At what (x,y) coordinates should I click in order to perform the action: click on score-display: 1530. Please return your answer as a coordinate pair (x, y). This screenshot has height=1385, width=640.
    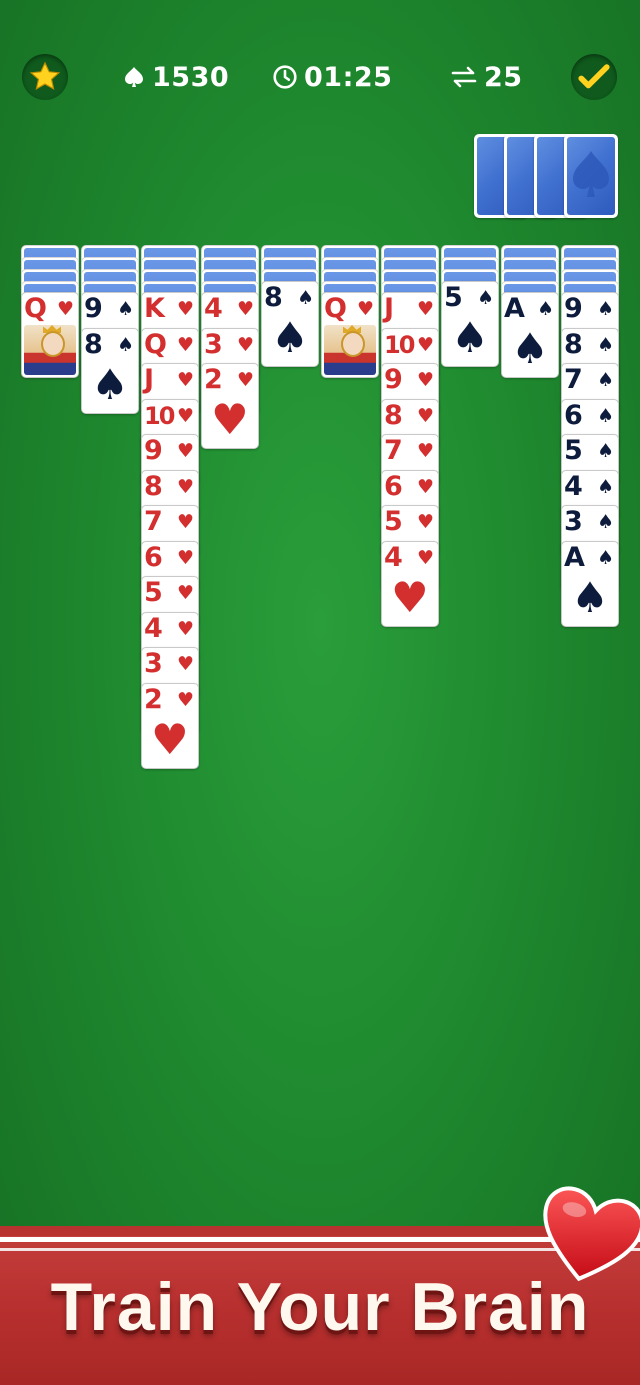
    Looking at the image, I should click on (175, 77).